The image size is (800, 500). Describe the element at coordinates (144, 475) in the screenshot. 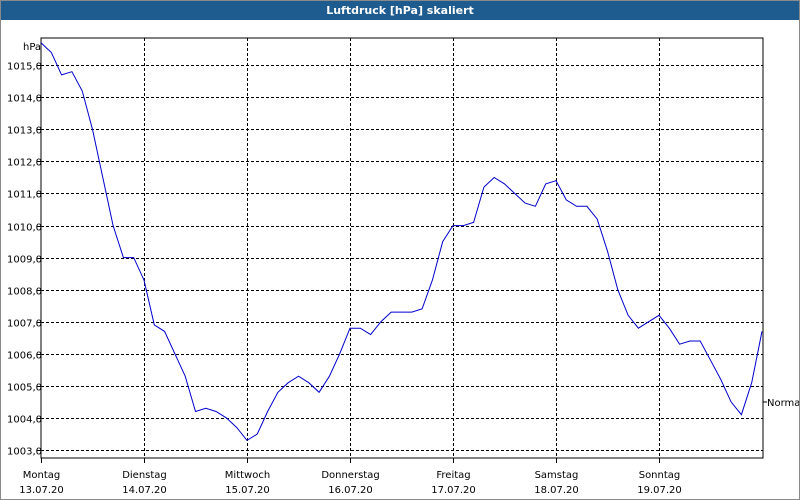

I see `x-tick-day: Dienstag` at that location.